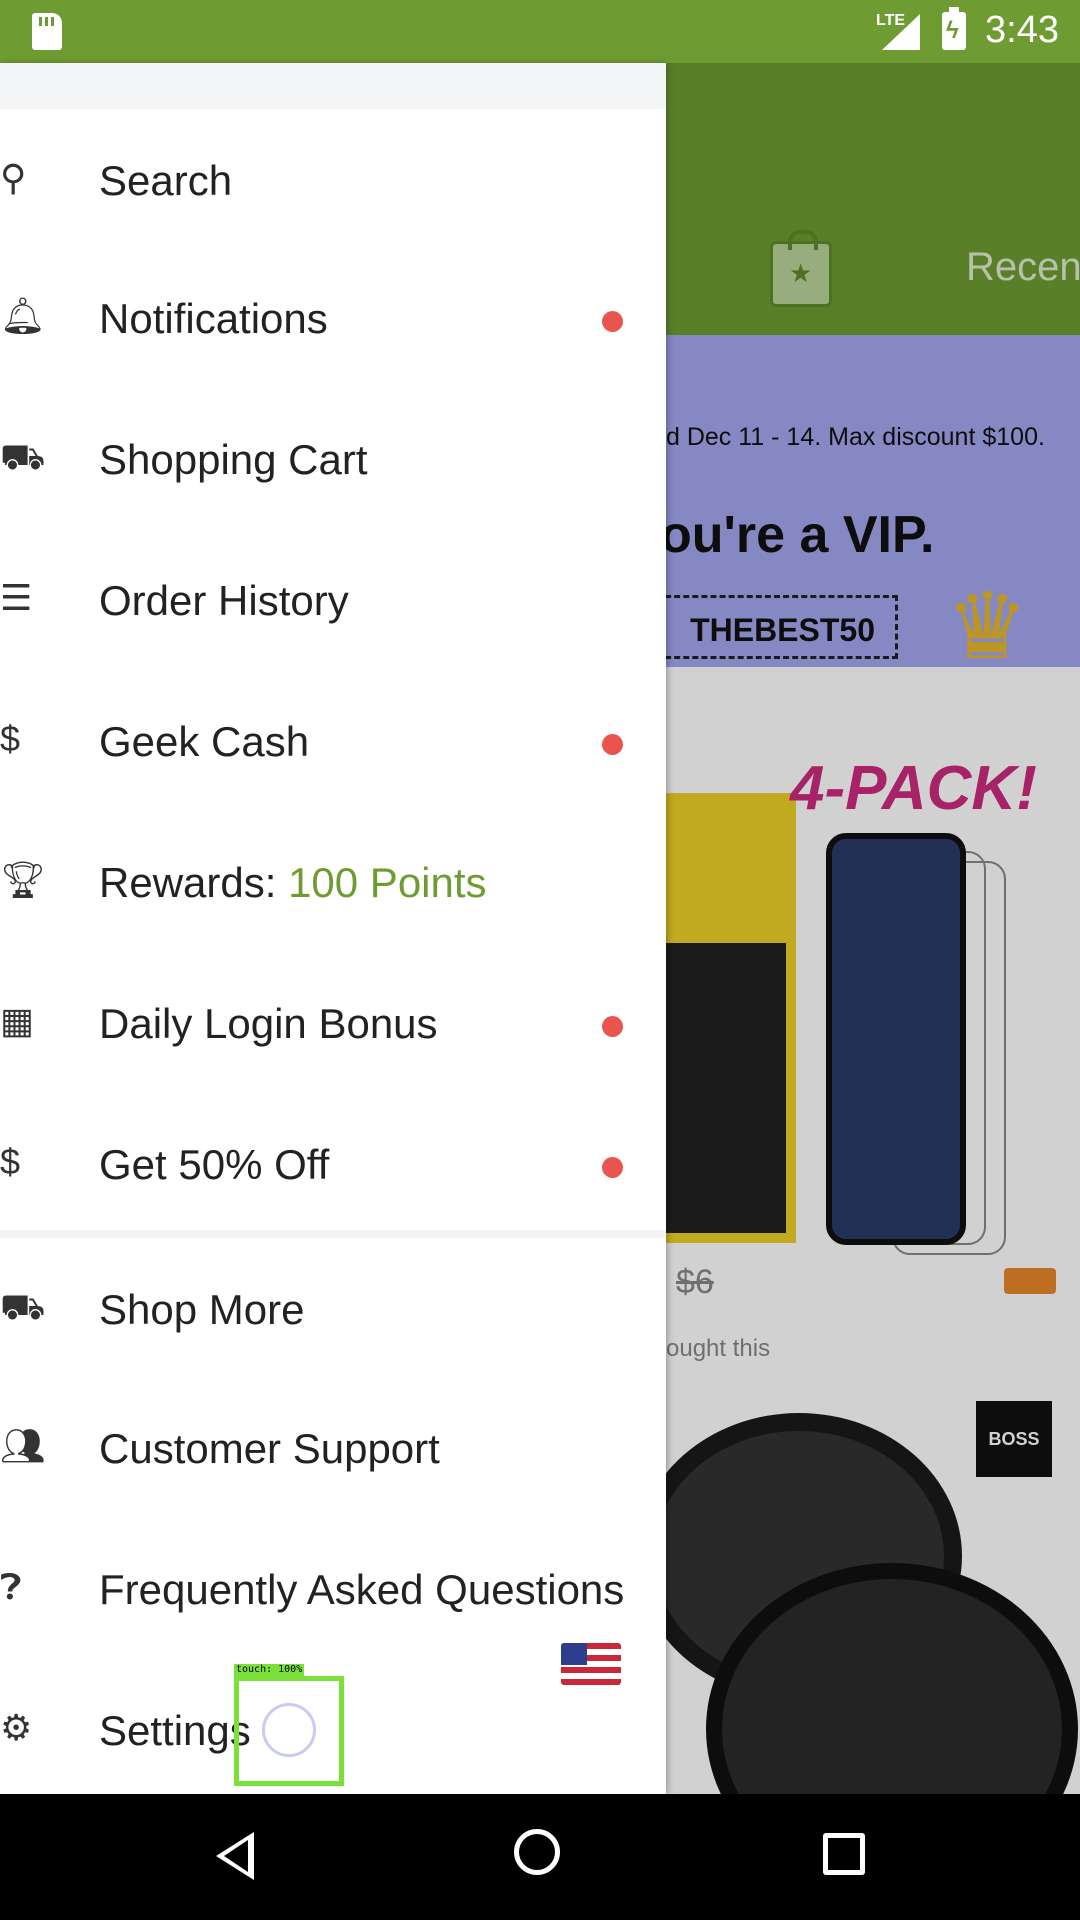 This screenshot has height=1920, width=1080. What do you see at coordinates (17, 1020) in the screenshot?
I see `calendar-icon: ▦` at bounding box center [17, 1020].